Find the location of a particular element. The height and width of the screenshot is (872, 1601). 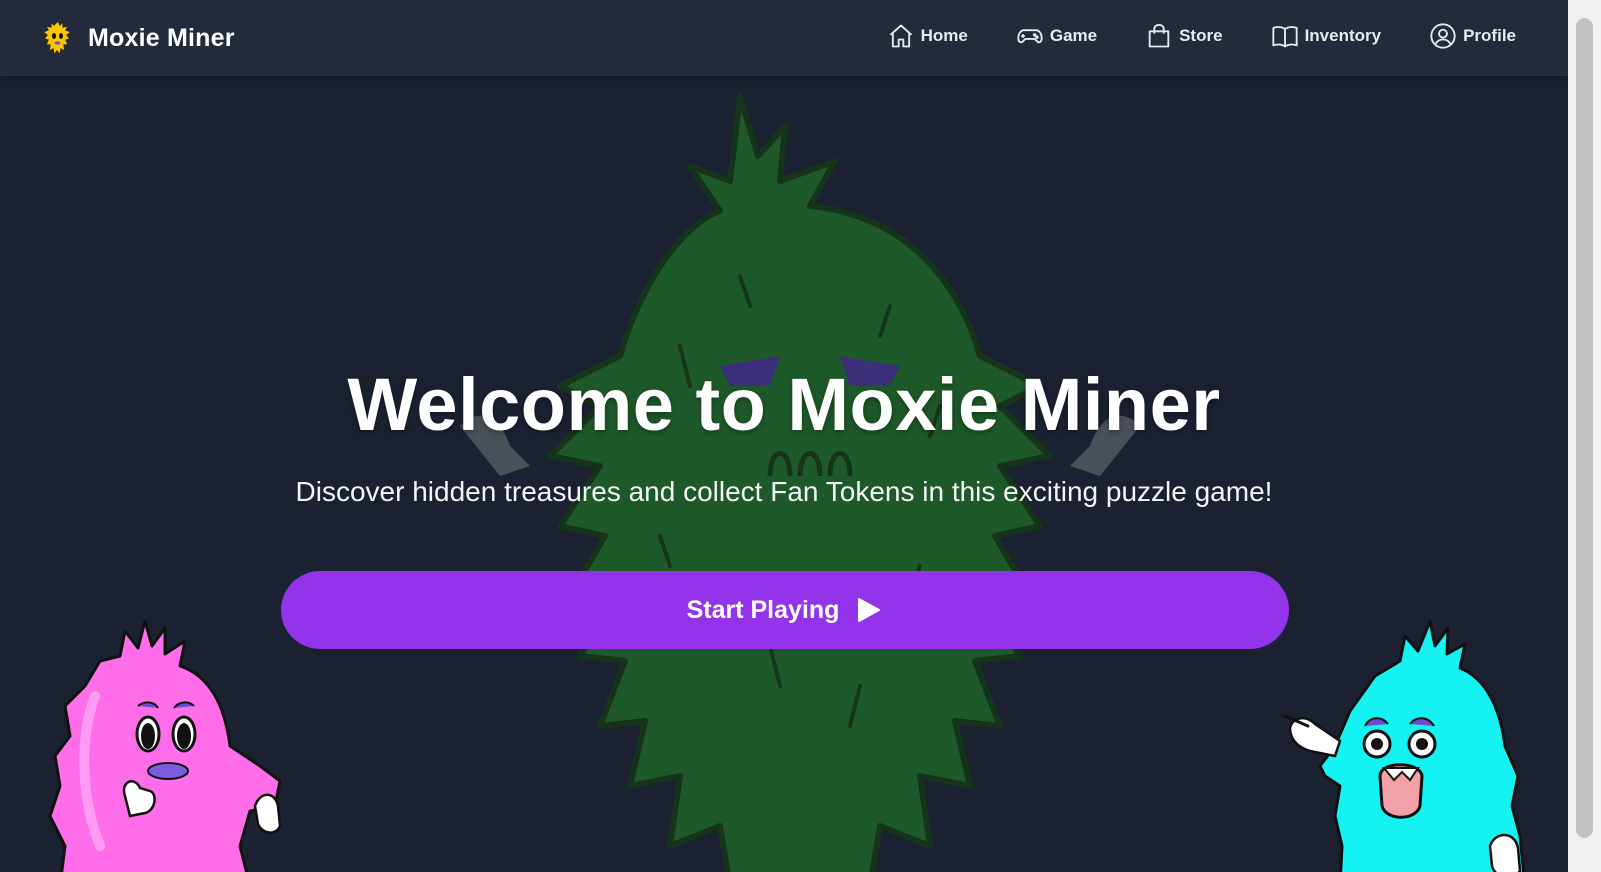

moxie-logo-icon is located at coordinates (57, 38).